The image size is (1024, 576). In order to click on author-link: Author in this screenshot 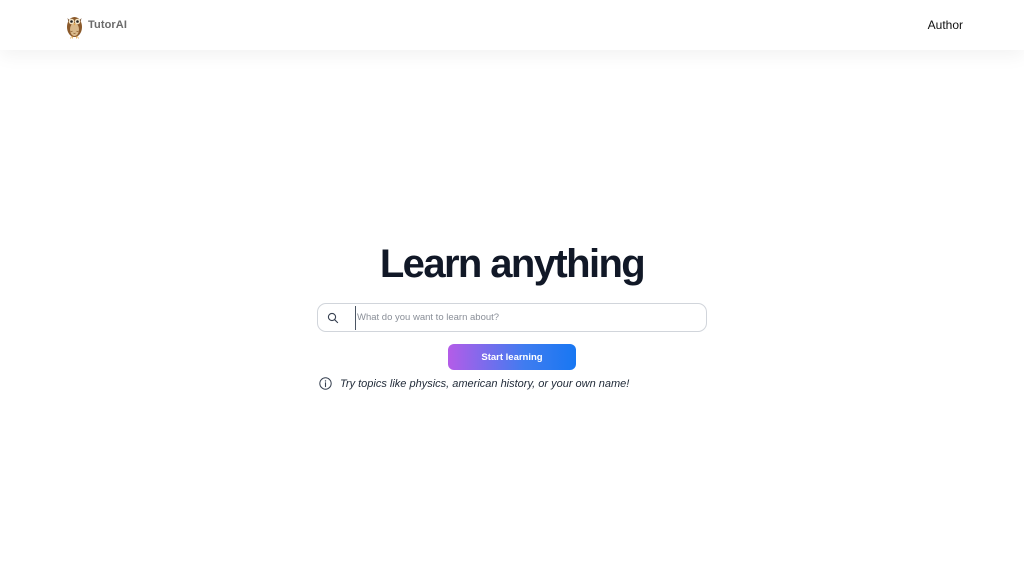, I will do `click(945, 25)`.